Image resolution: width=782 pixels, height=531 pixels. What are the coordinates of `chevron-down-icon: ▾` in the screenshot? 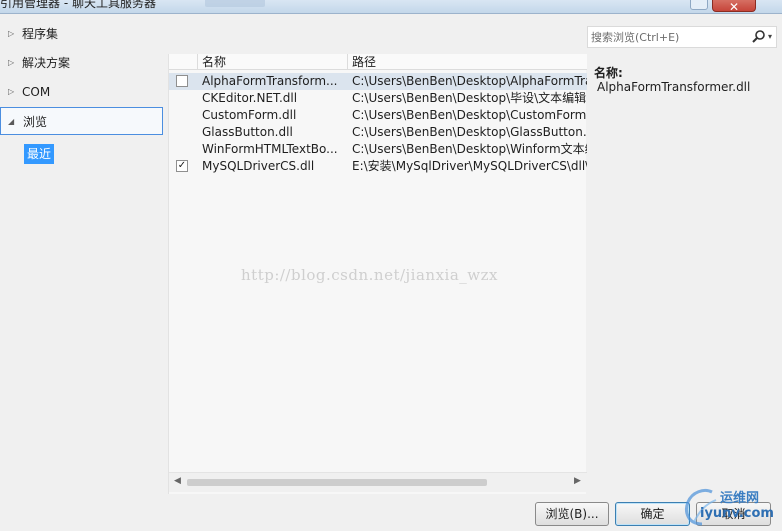 It's located at (770, 37).